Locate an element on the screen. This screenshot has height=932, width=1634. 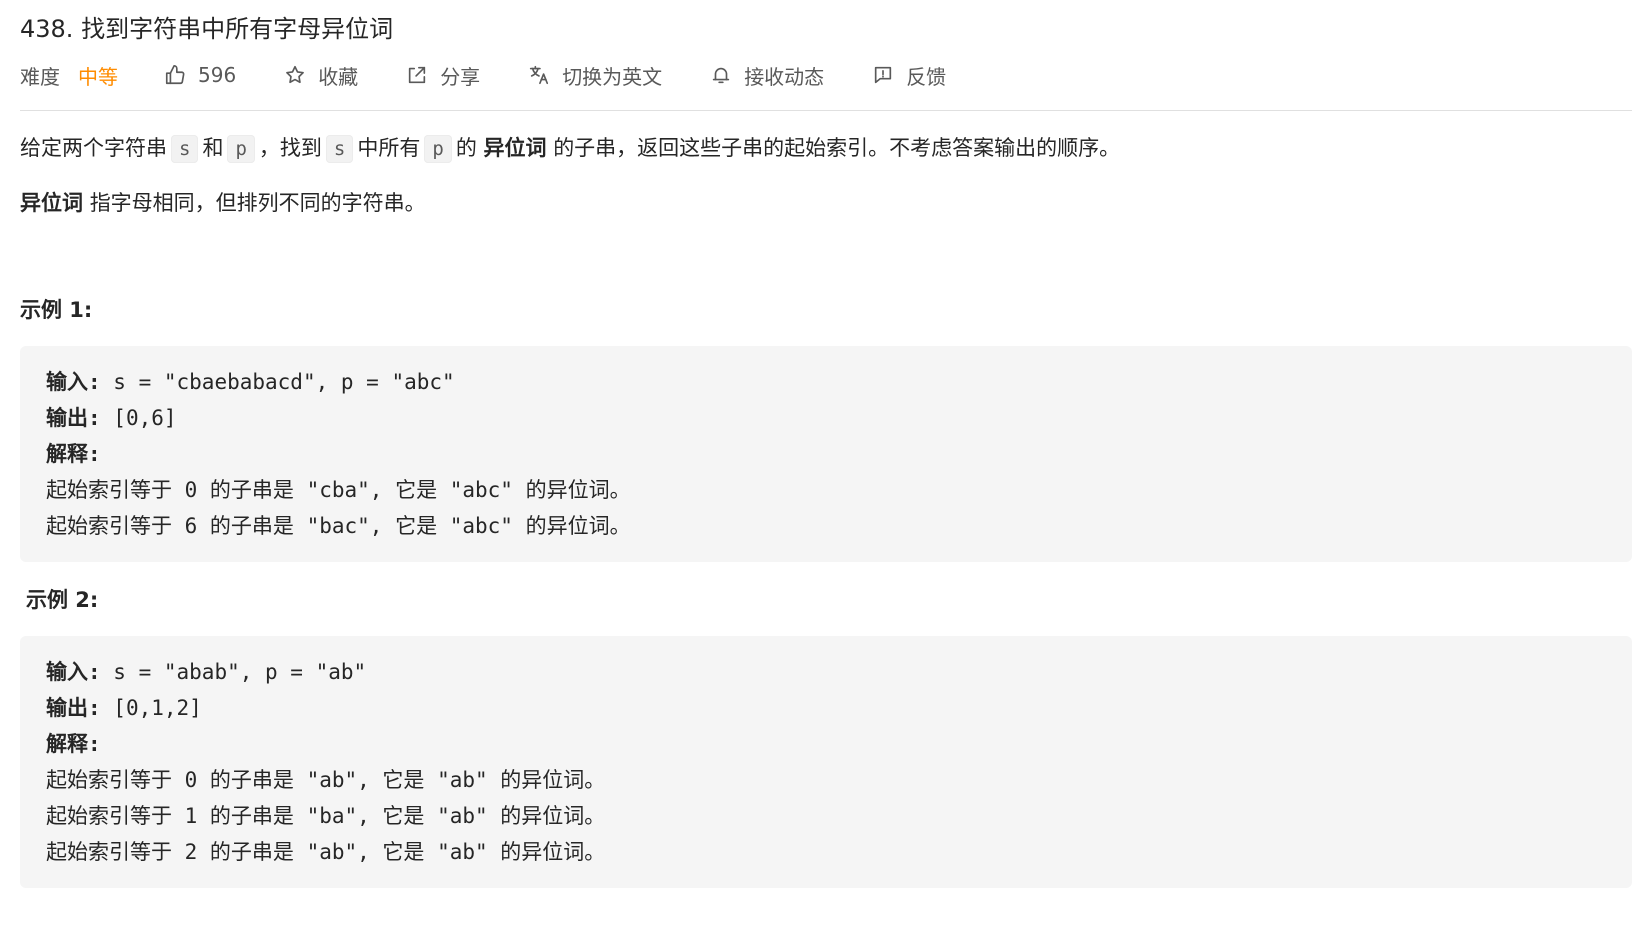
share-icon is located at coordinates (417, 75).